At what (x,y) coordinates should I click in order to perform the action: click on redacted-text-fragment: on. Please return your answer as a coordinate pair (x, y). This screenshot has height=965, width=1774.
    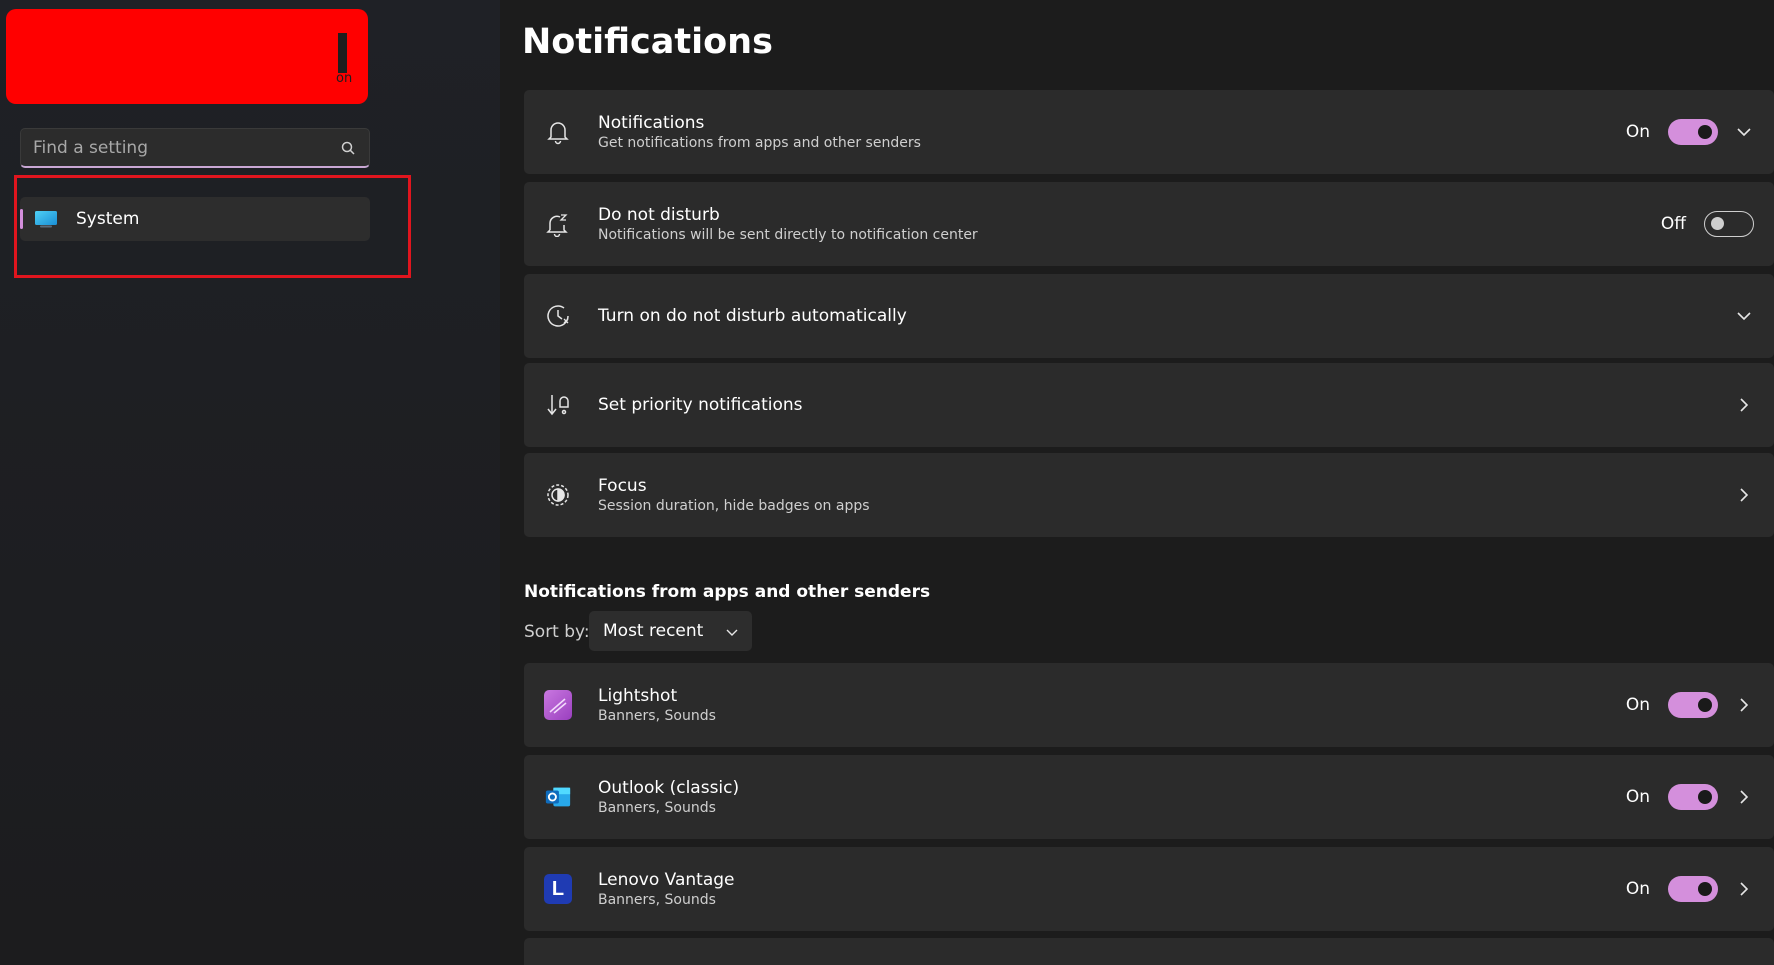
    Looking at the image, I should click on (344, 78).